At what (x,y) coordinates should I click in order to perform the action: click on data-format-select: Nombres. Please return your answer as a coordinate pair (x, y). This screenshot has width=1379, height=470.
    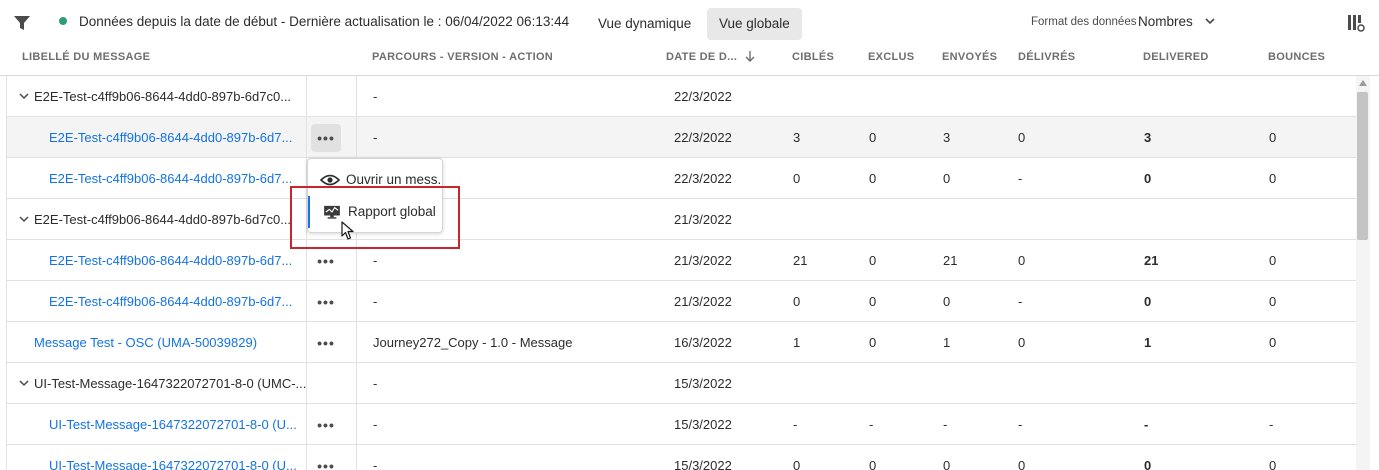
    Looking at the image, I should click on (1176, 21).